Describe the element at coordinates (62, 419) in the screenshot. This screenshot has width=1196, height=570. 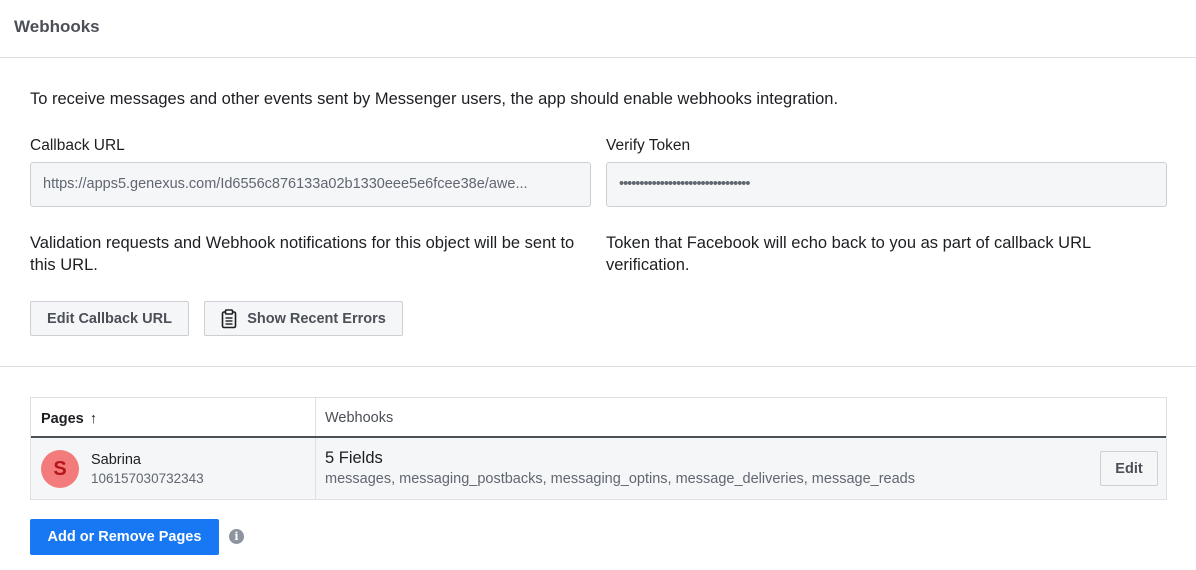
I see `pages-header-label: Pages` at that location.